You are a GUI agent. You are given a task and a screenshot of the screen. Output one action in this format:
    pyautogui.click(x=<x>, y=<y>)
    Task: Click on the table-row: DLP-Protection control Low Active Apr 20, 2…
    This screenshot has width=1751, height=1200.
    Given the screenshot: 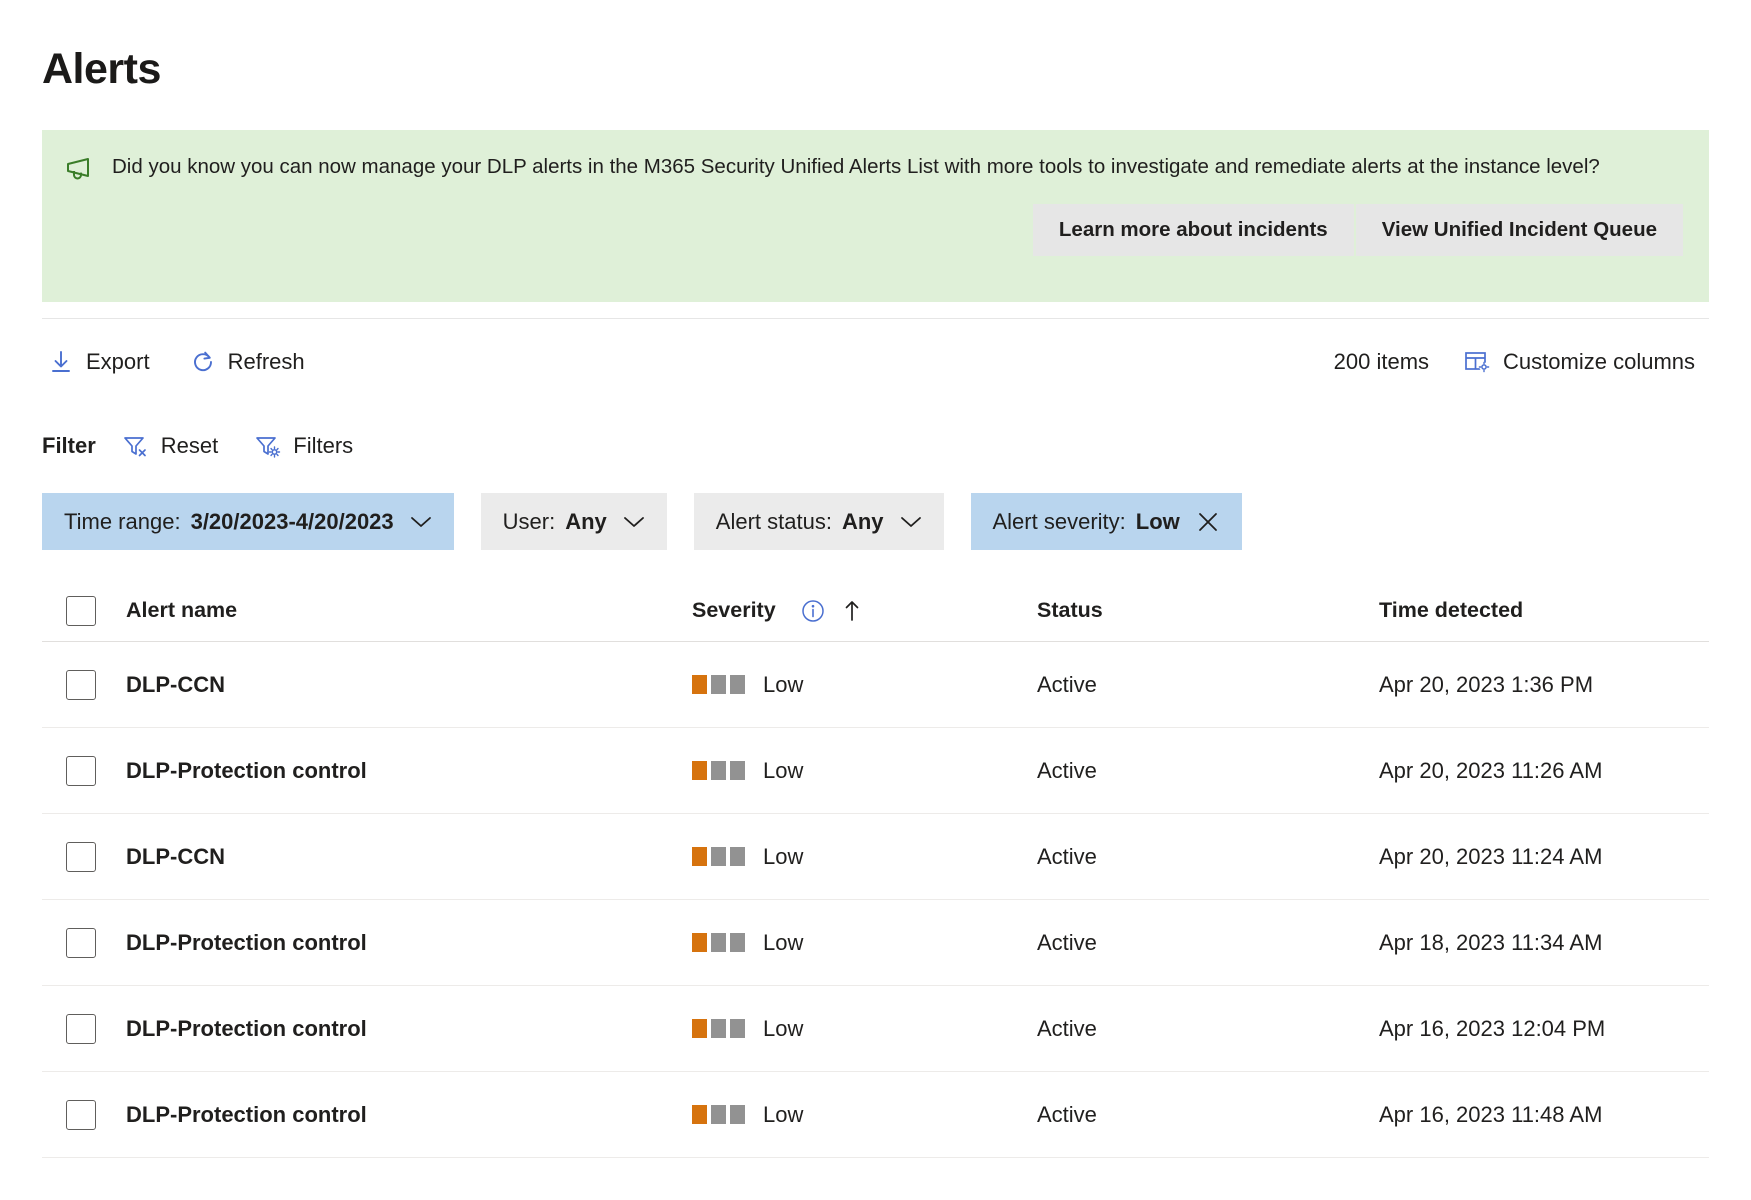 What is the action you would take?
    pyautogui.click(x=875, y=771)
    